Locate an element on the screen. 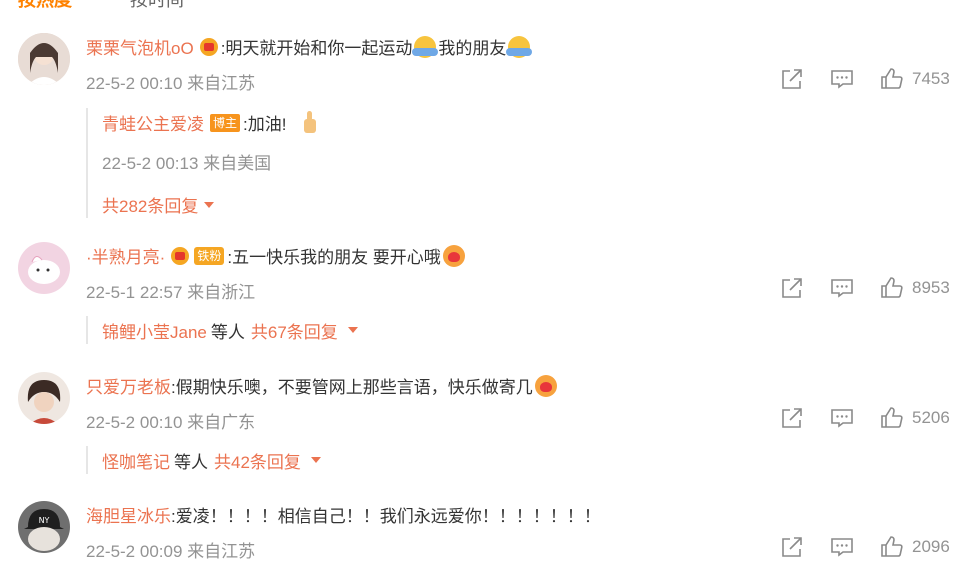 Image resolution: width=975 pixels, height=563 pixels. author-badge: 博主 is located at coordinates (225, 122).